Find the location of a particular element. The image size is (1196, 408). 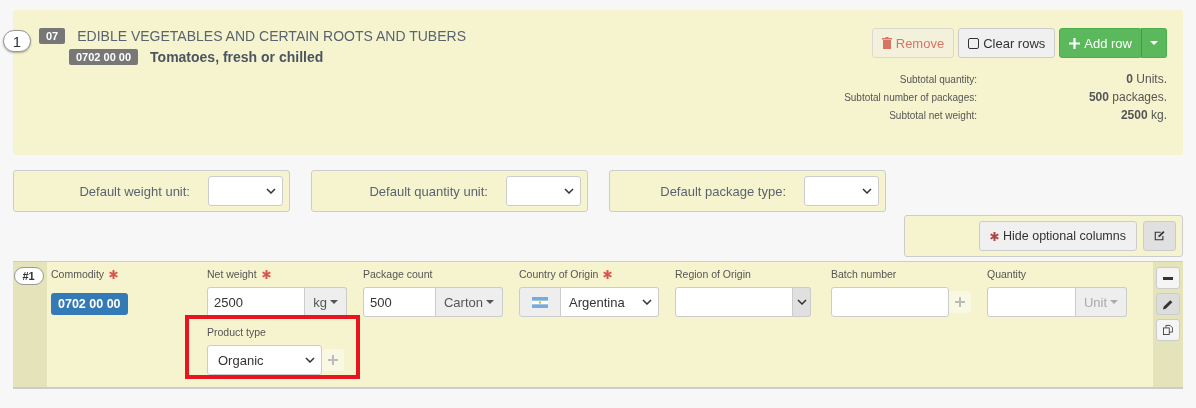

subtotal-label: Subtotal quantity: is located at coordinates (937, 79).